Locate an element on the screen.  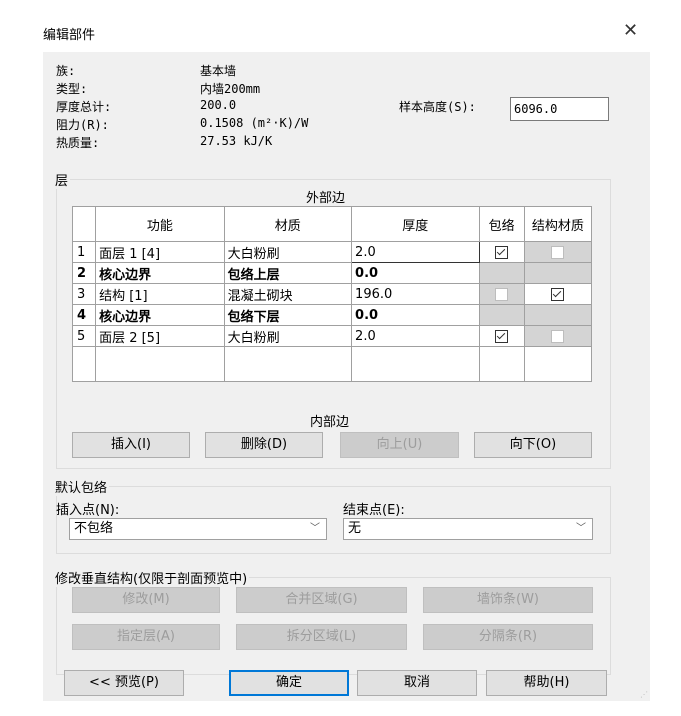
layer-thickness-cell: 196.0 is located at coordinates (415, 294).